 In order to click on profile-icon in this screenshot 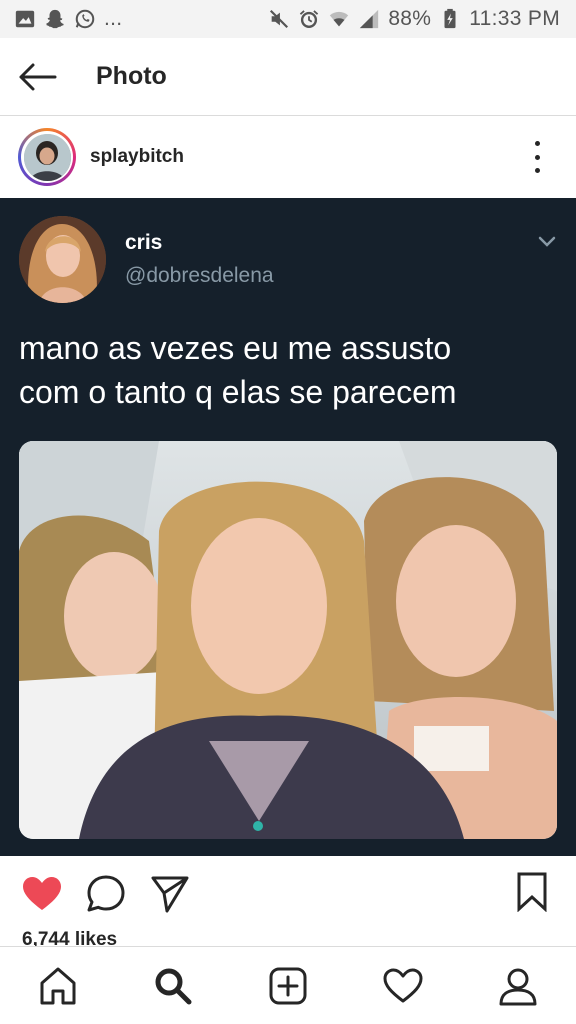, I will do `click(518, 986)`.